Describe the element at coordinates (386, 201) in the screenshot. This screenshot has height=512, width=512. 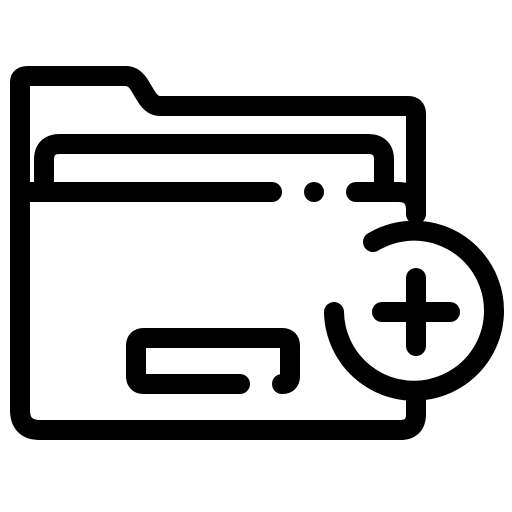
I see `folder-front-edge-right` at that location.